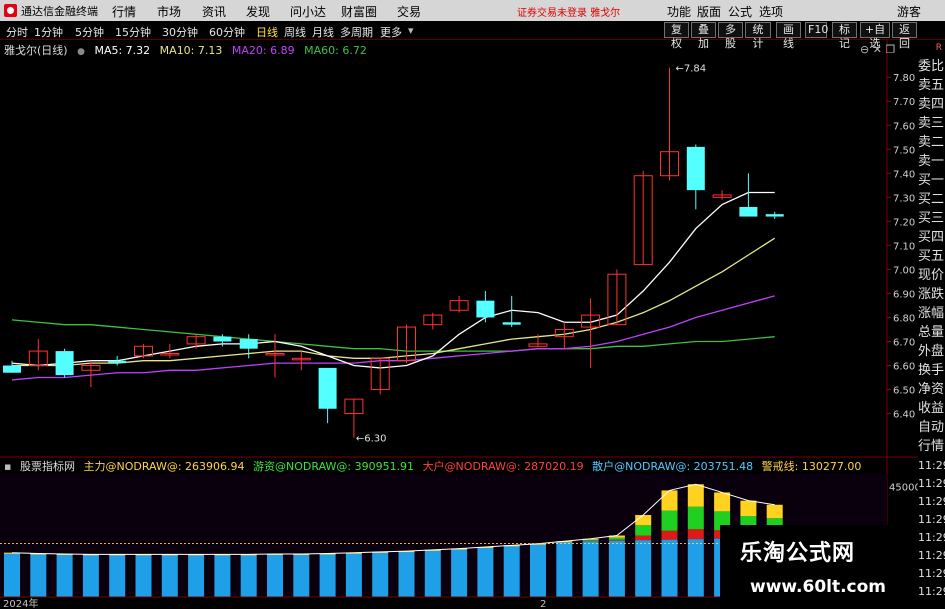 The width and height of the screenshot is (945, 609). Describe the element at coordinates (931, 427) in the screenshot. I see `rp-label: 自动` at that location.